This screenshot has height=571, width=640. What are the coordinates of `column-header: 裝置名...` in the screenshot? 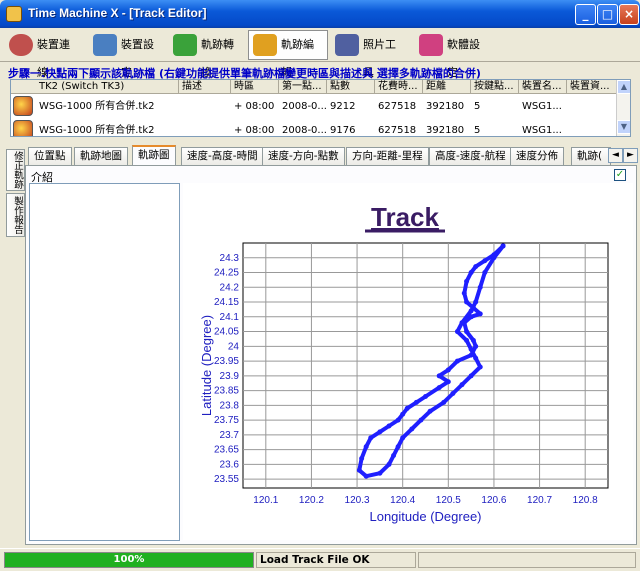 It's located at (543, 87).